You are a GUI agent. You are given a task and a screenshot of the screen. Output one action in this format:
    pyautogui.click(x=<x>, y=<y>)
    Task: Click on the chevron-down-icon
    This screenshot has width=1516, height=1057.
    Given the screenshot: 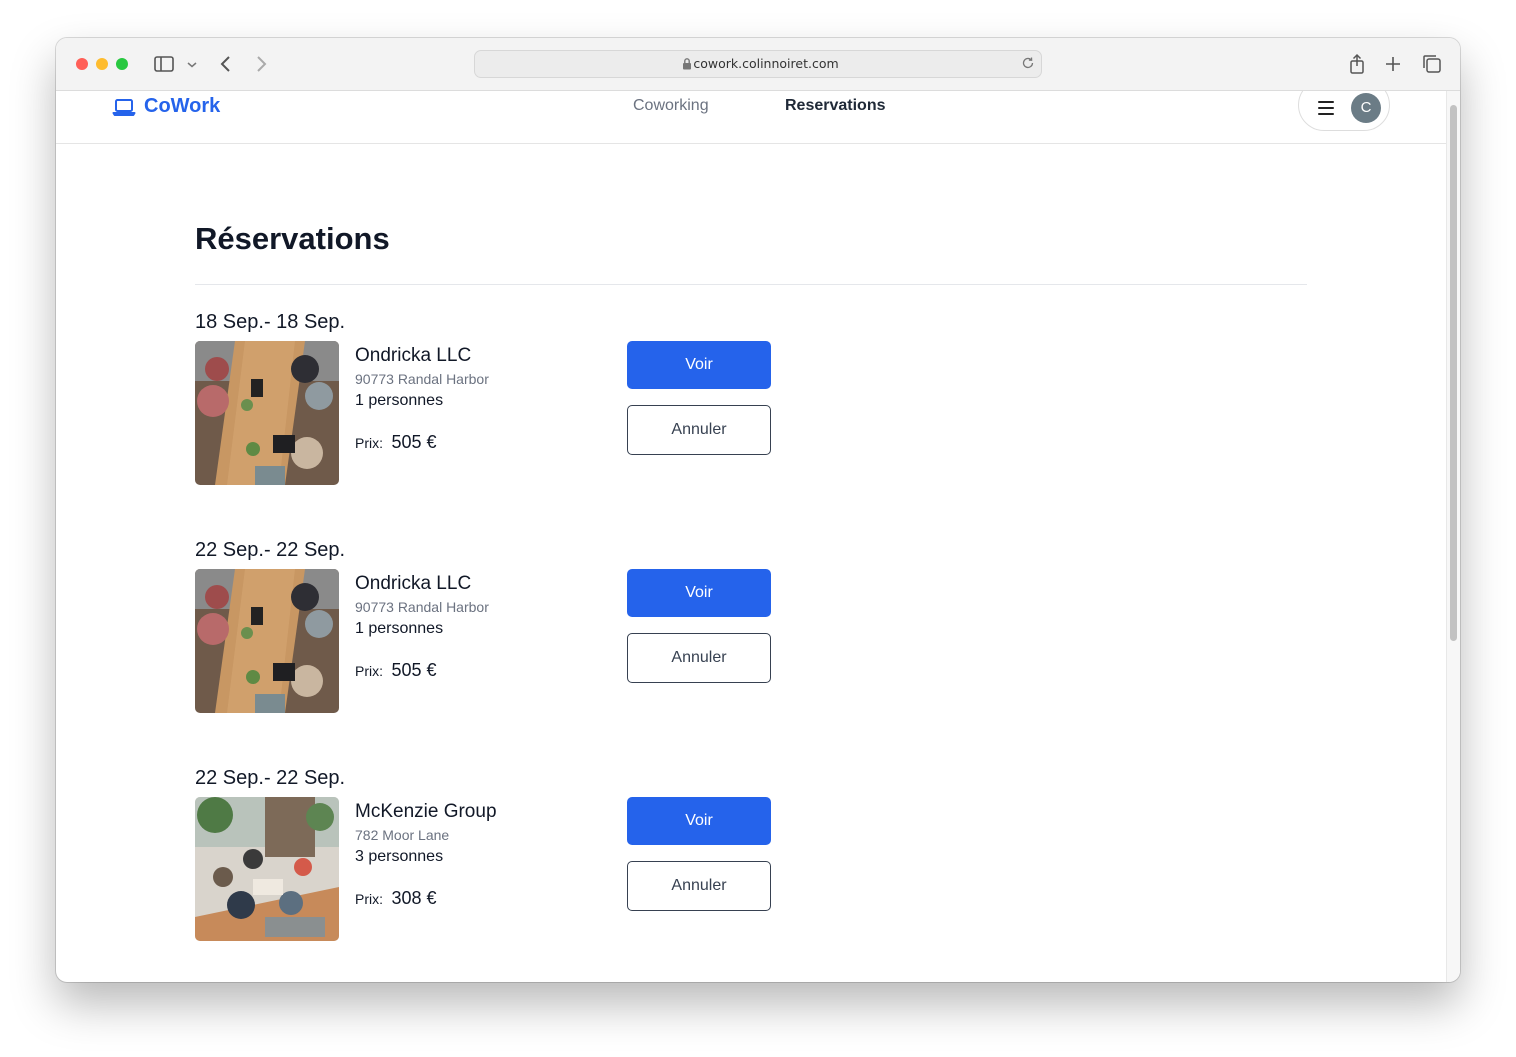 What is the action you would take?
    pyautogui.click(x=192, y=64)
    